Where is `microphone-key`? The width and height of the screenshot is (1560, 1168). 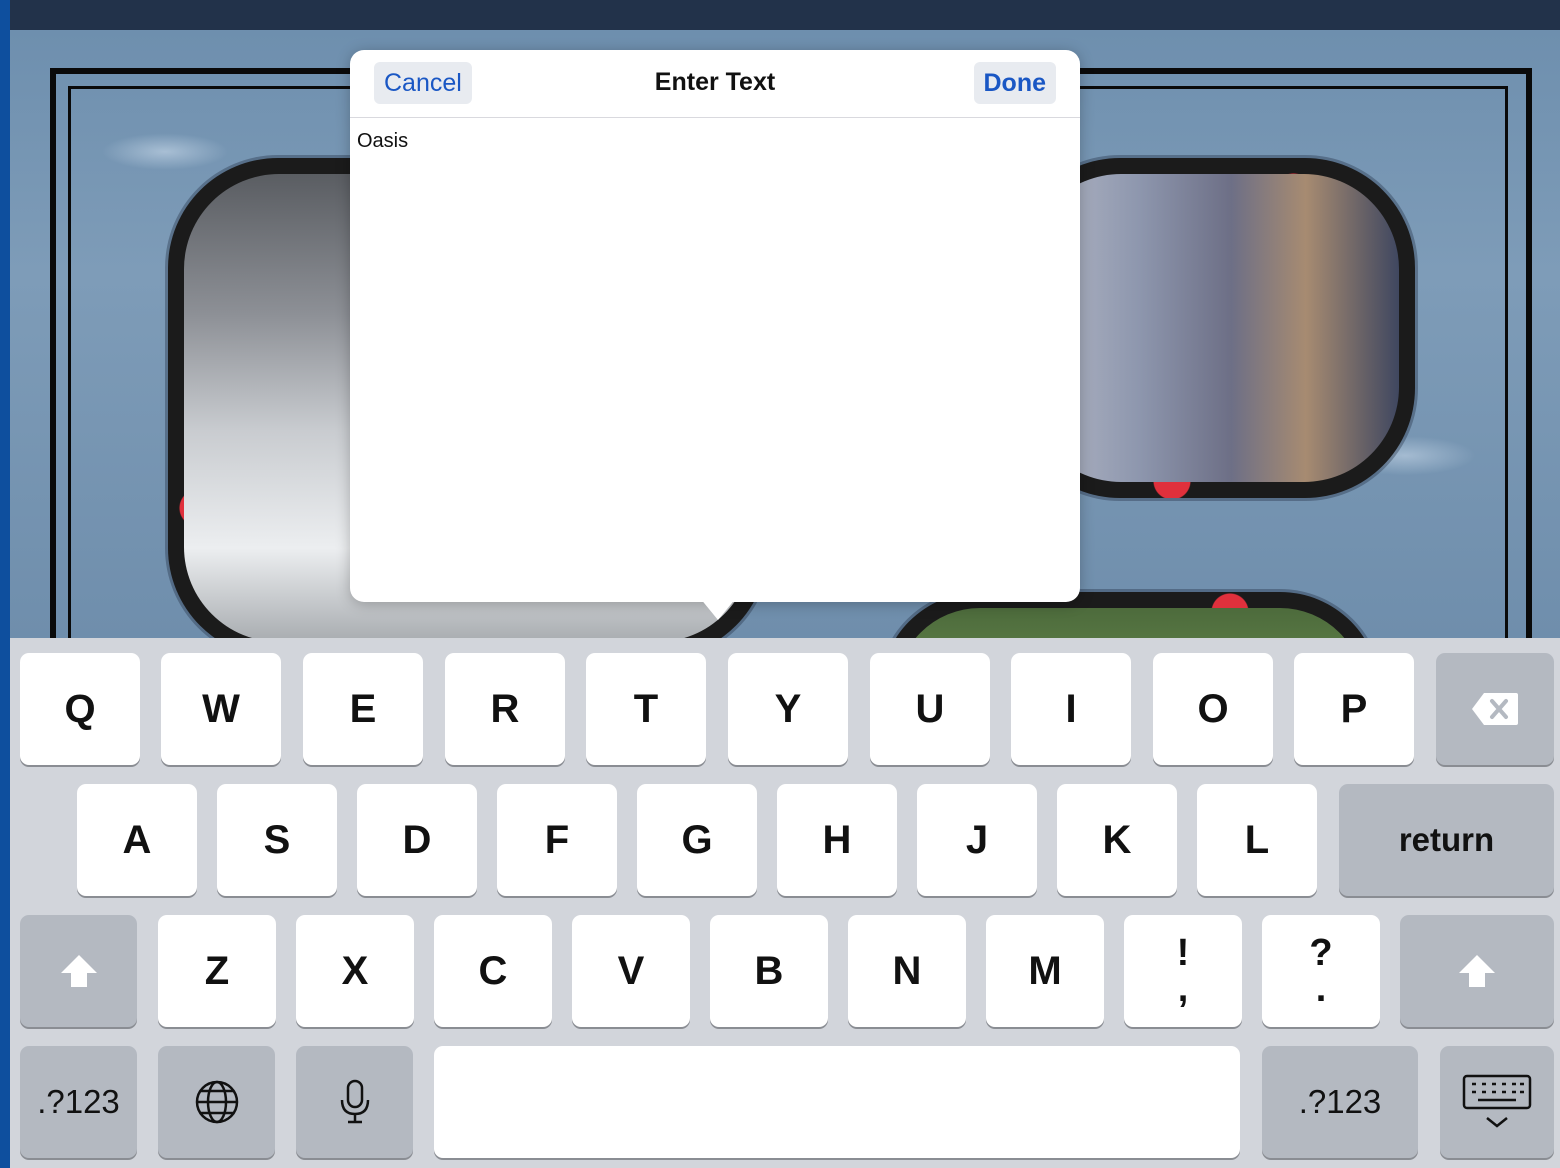 microphone-key is located at coordinates (354, 1102).